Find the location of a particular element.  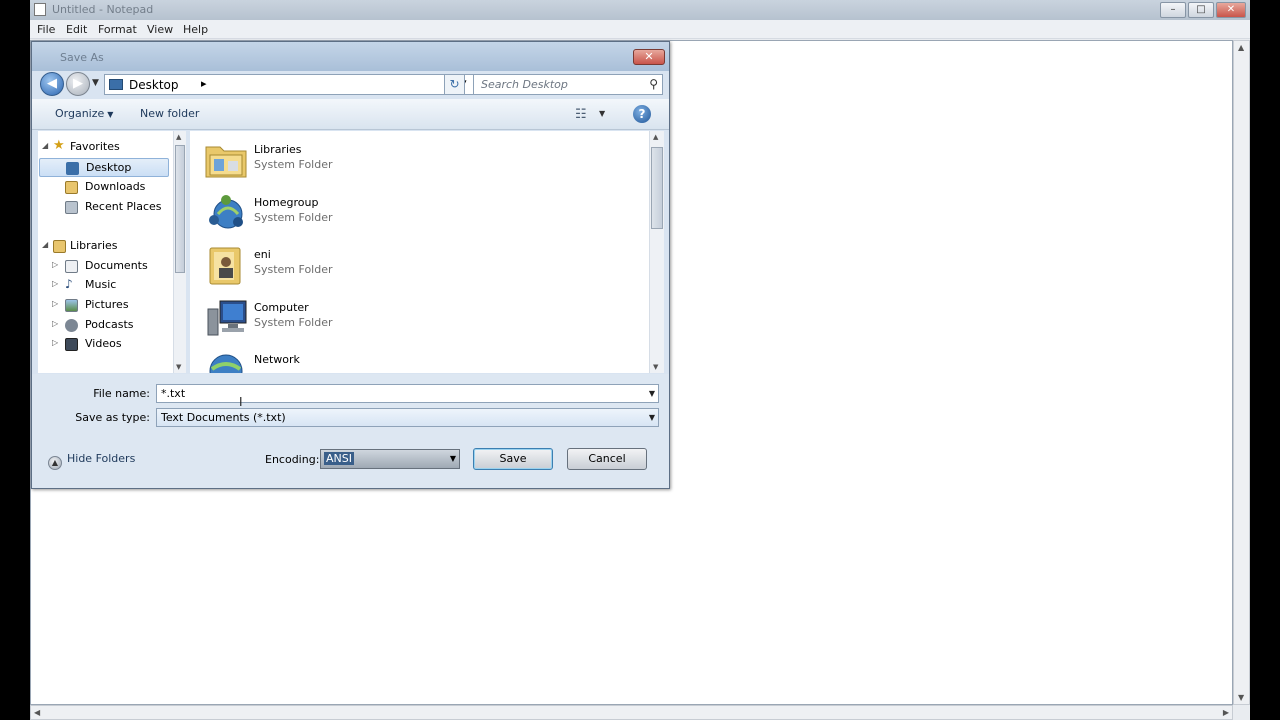

hide-folders-icon: ▲ is located at coordinates (55, 463).